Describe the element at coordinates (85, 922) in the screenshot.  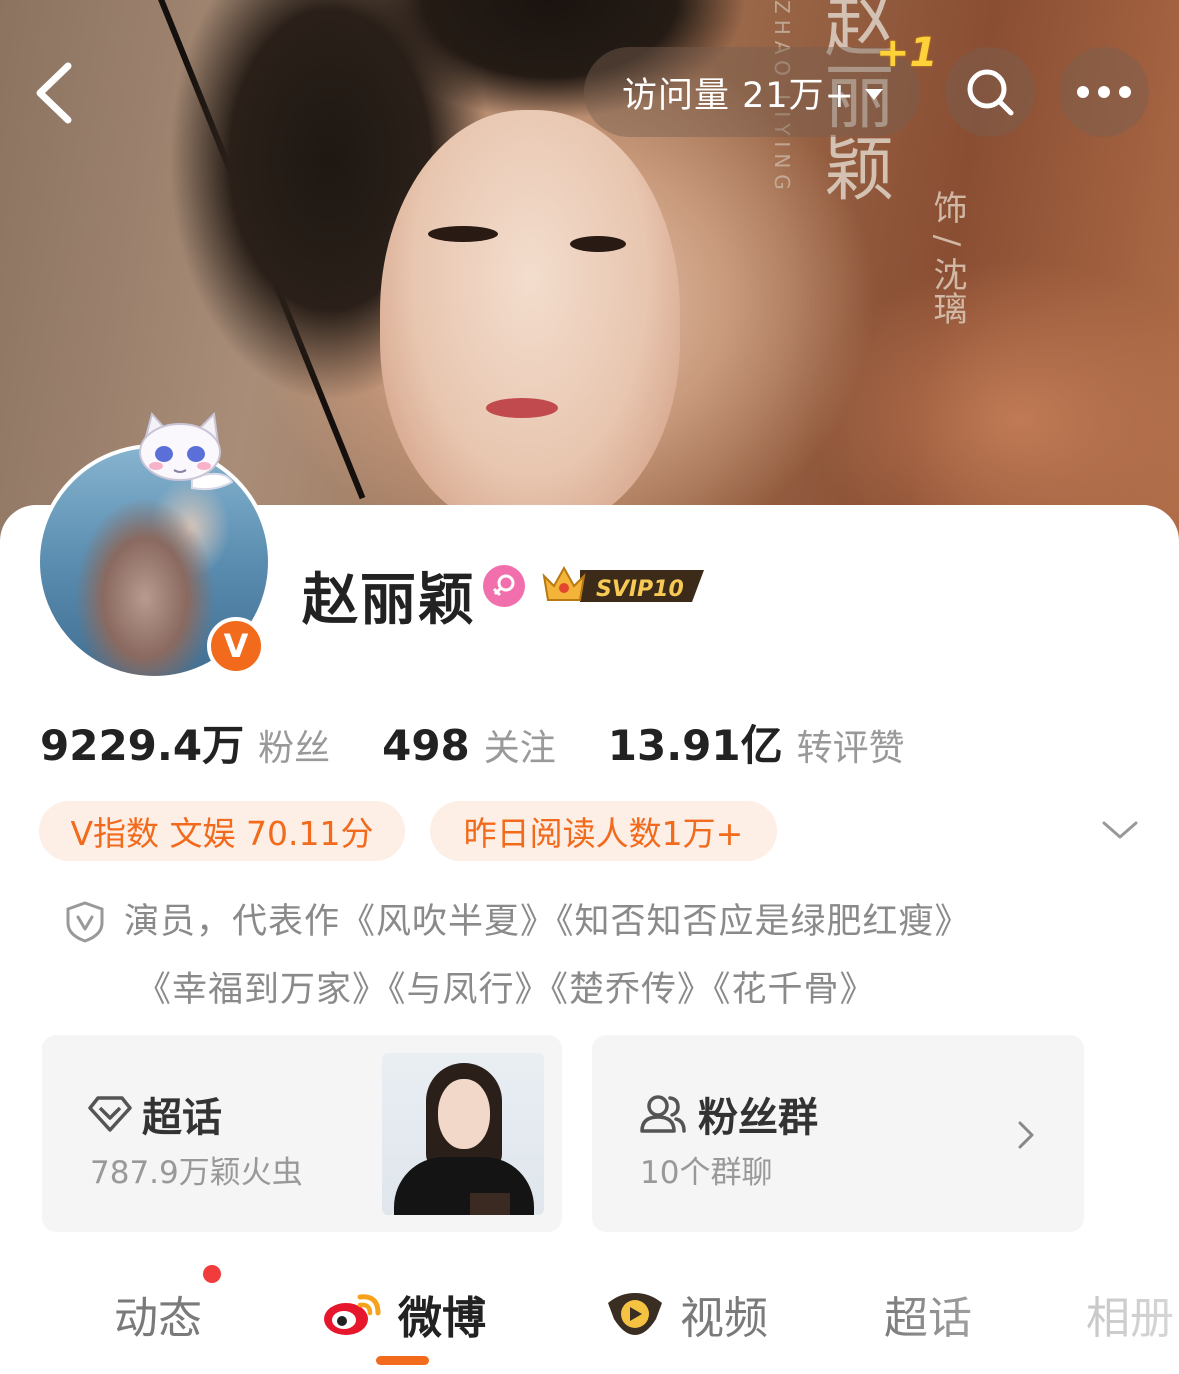
I see `shield-verified-icon` at that location.